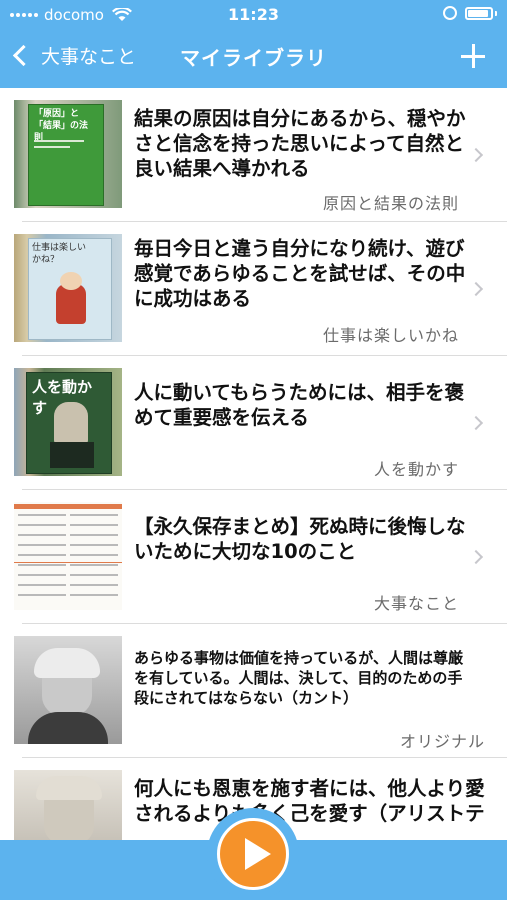 Image resolution: width=507 pixels, height=900 pixels. What do you see at coordinates (450, 13) in the screenshot?
I see `rotation-lock-icon` at bounding box center [450, 13].